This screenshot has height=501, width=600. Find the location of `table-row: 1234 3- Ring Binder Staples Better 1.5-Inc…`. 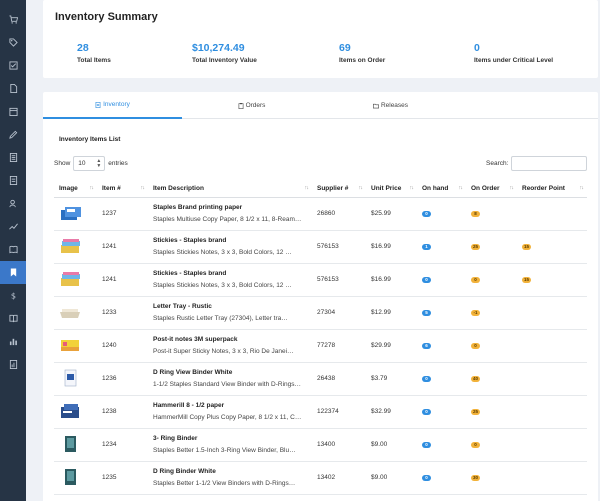

table-row: 1234 3- Ring Binder Staples Better 1.5-Inc… is located at coordinates (320, 445).